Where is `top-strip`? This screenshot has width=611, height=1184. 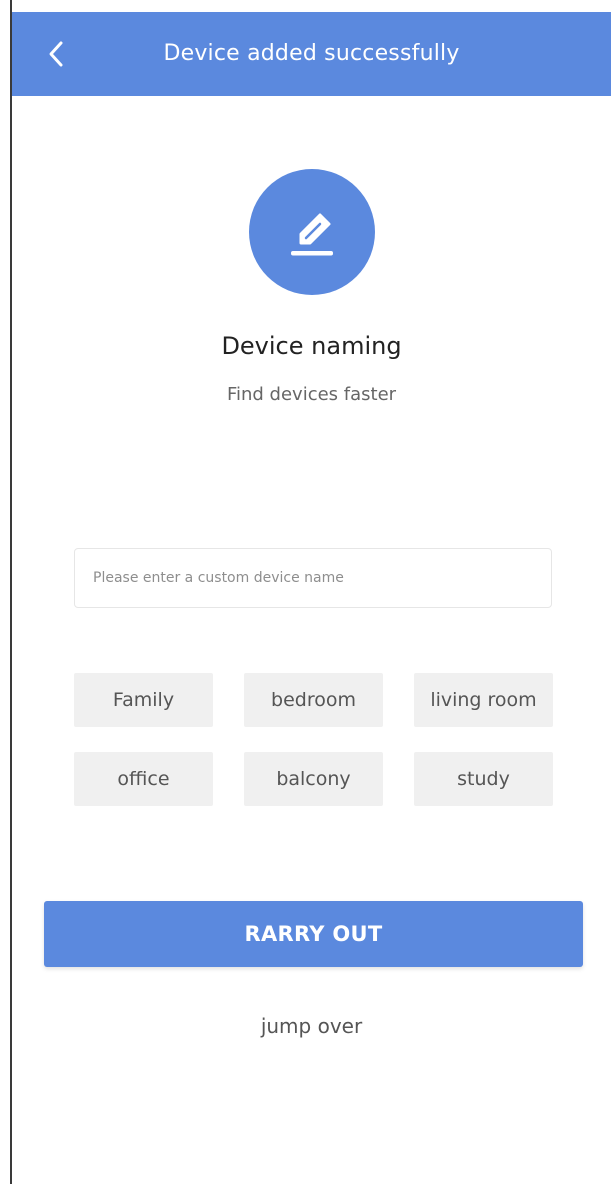 top-strip is located at coordinates (305, 6).